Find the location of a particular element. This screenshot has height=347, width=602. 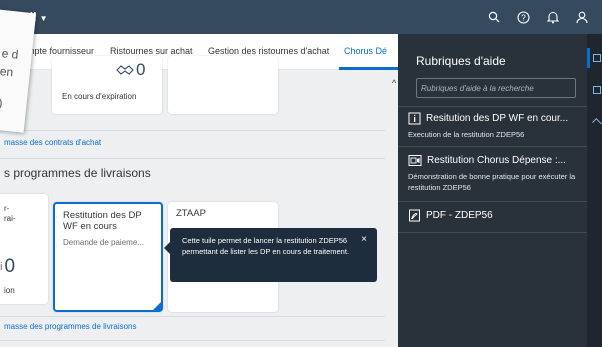

link-contracts-mass: masse des contrats d'achat is located at coordinates (52, 142).